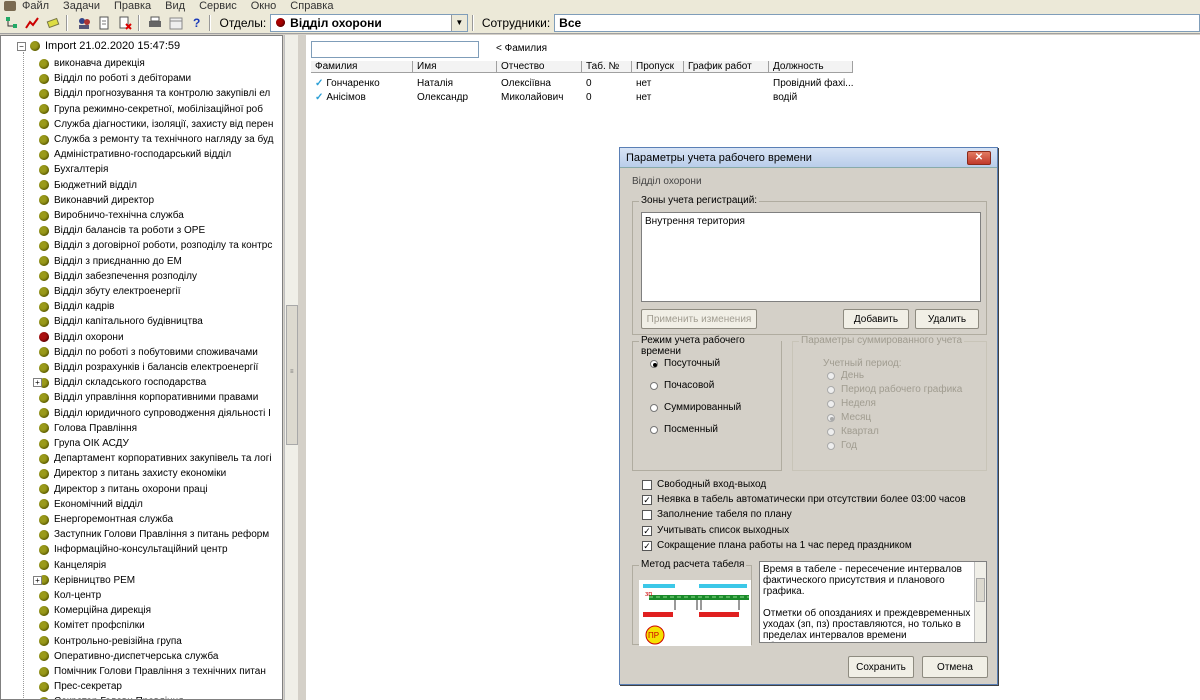 This screenshot has width=1200, height=700. I want to click on tree-item: Група ОІК АСДУ, so click(84, 443).